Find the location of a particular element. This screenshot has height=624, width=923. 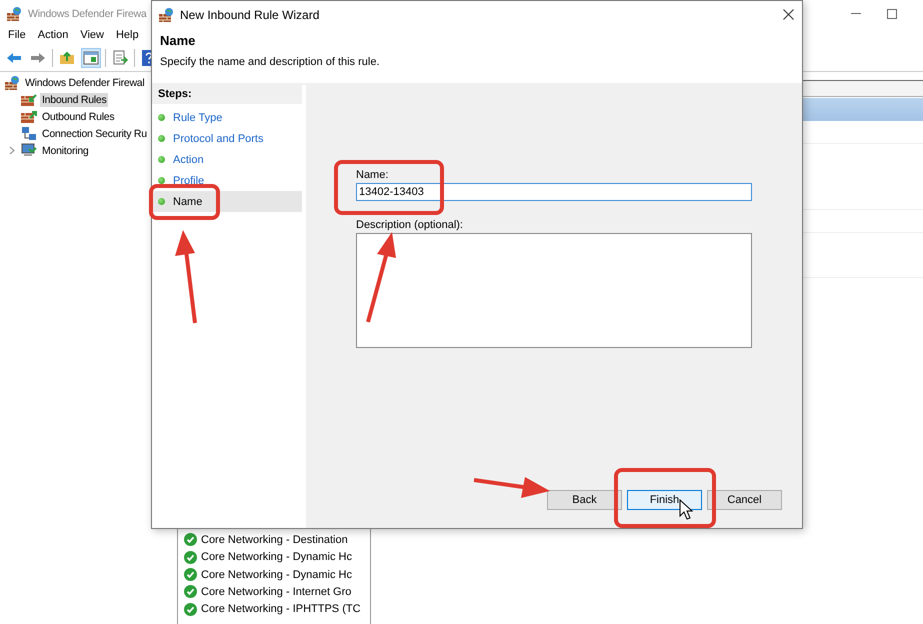

dialog-button: Cancel is located at coordinates (744, 500).